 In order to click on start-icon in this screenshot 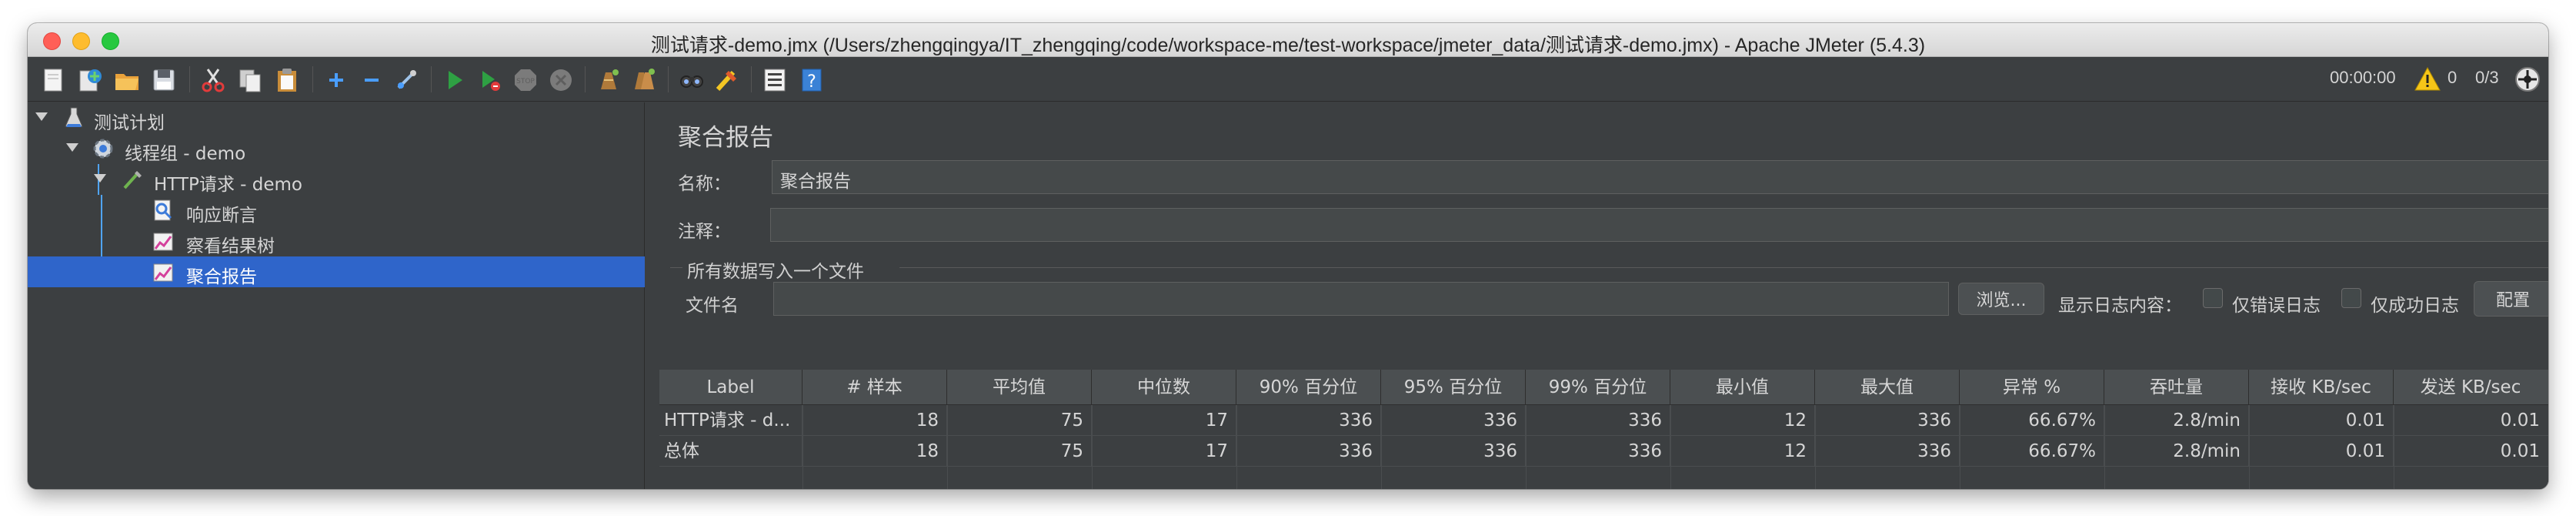, I will do `click(454, 80)`.